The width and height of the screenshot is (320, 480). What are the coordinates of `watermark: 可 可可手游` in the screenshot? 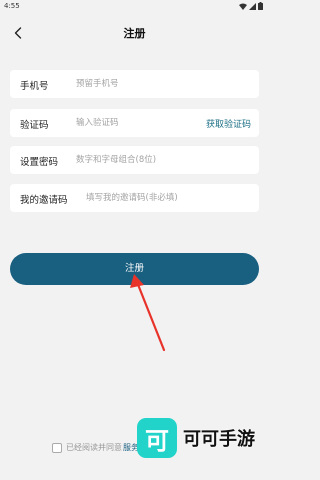 It's located at (196, 438).